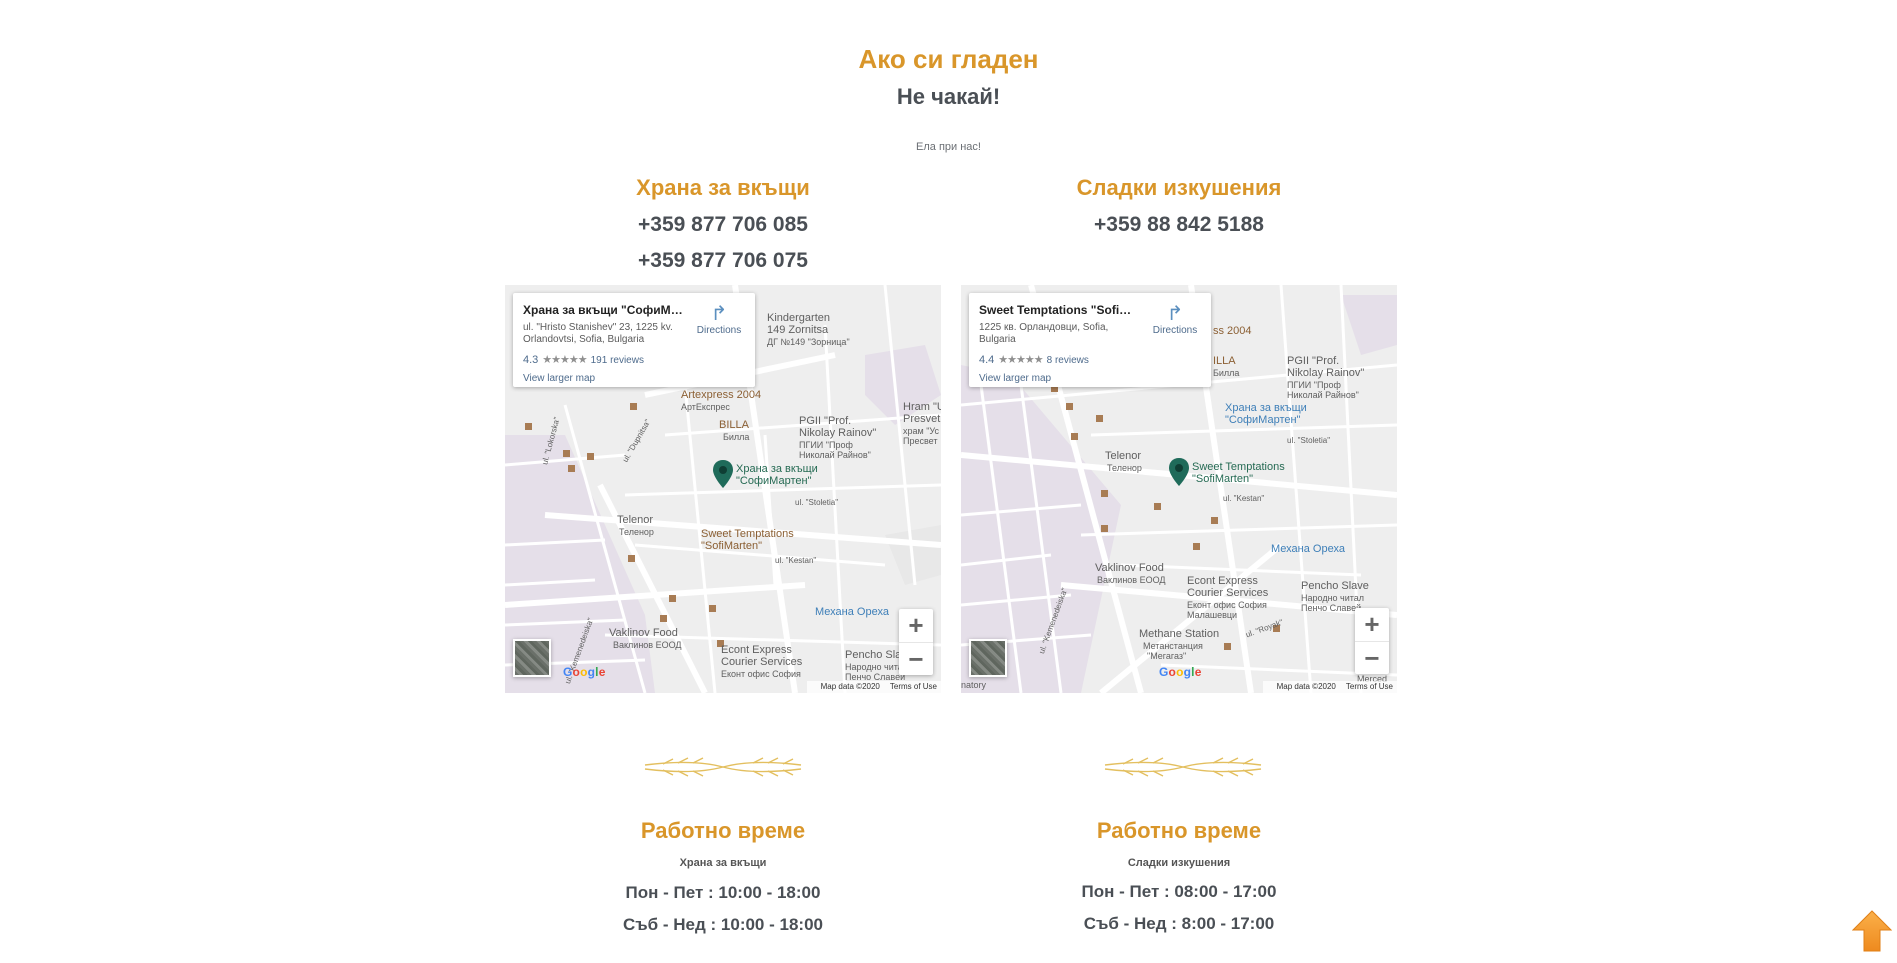 The height and width of the screenshot is (963, 1897). I want to click on page-note: Ела при нас!, so click(948, 147).